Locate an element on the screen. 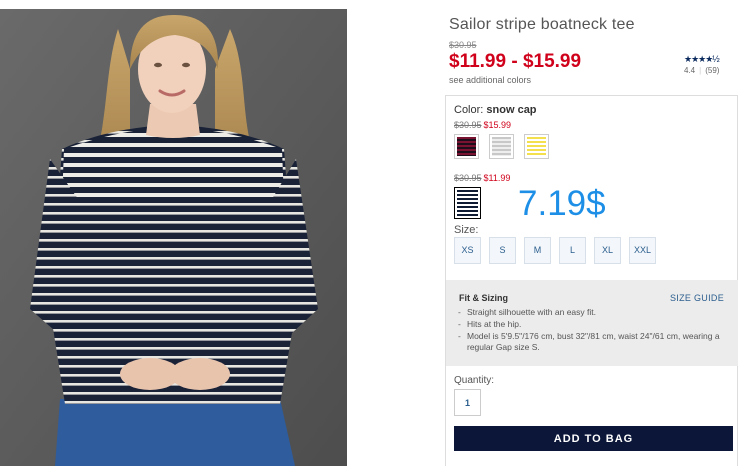 The image size is (745, 466). product-rating: ★★★★½ 4.4 | (59) is located at coordinates (711, 64).